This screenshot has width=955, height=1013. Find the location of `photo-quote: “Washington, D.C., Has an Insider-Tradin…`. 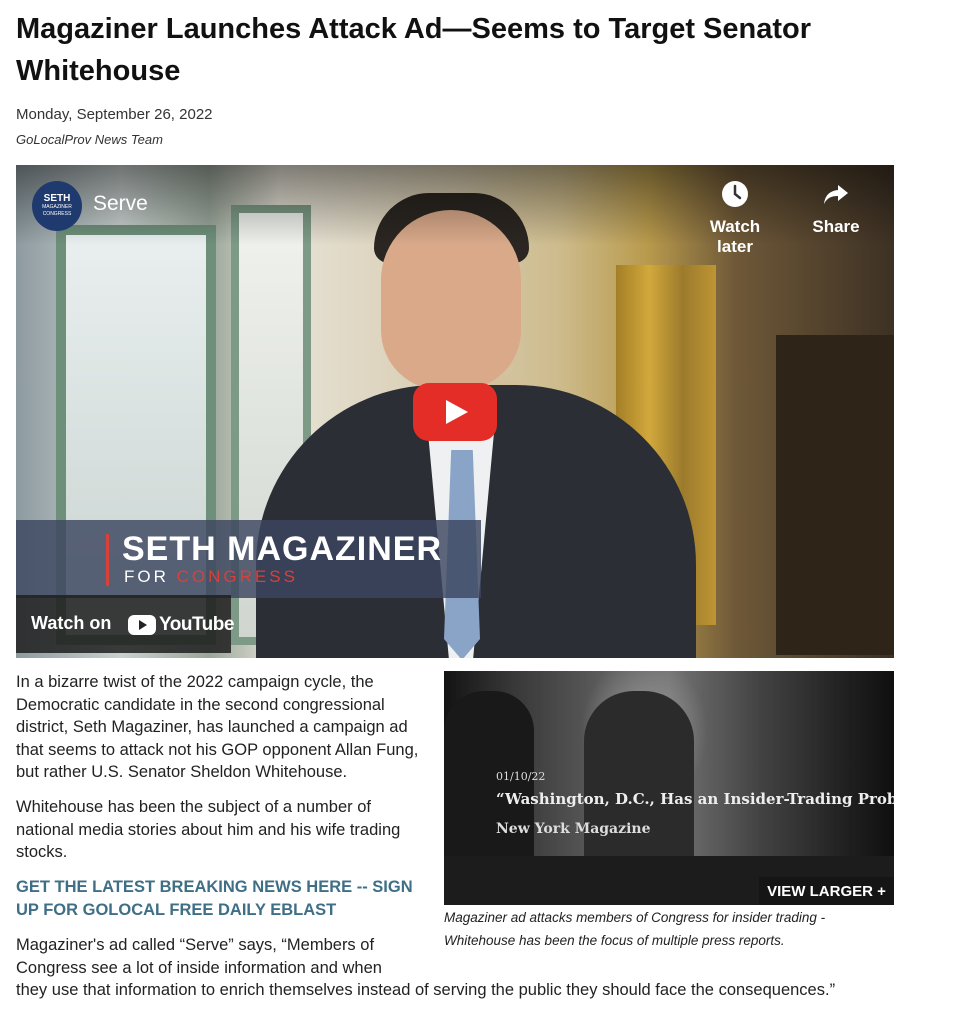

photo-quote: “Washington, D.C., Has an Insider-Tradin… is located at coordinates (695, 799).